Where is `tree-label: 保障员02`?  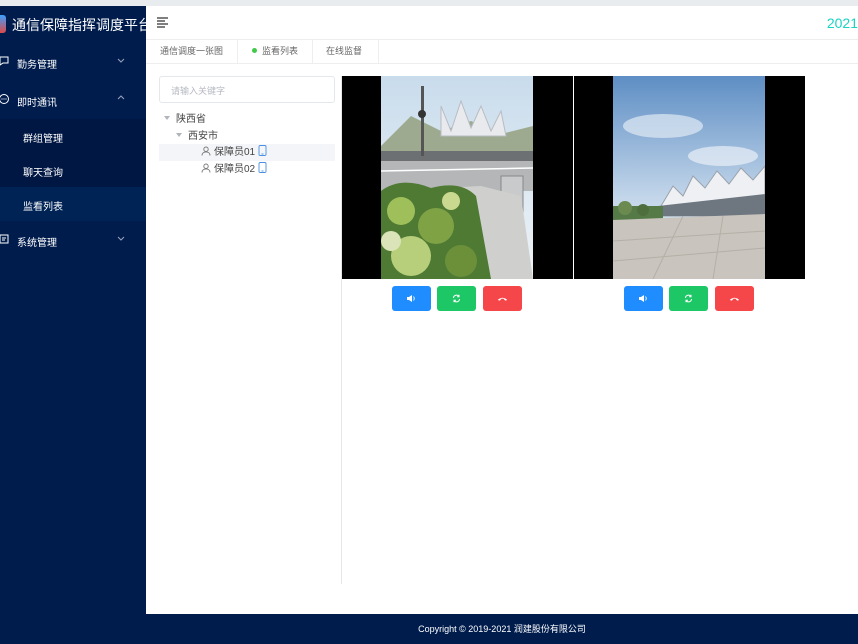 tree-label: 保障员02 is located at coordinates (235, 169).